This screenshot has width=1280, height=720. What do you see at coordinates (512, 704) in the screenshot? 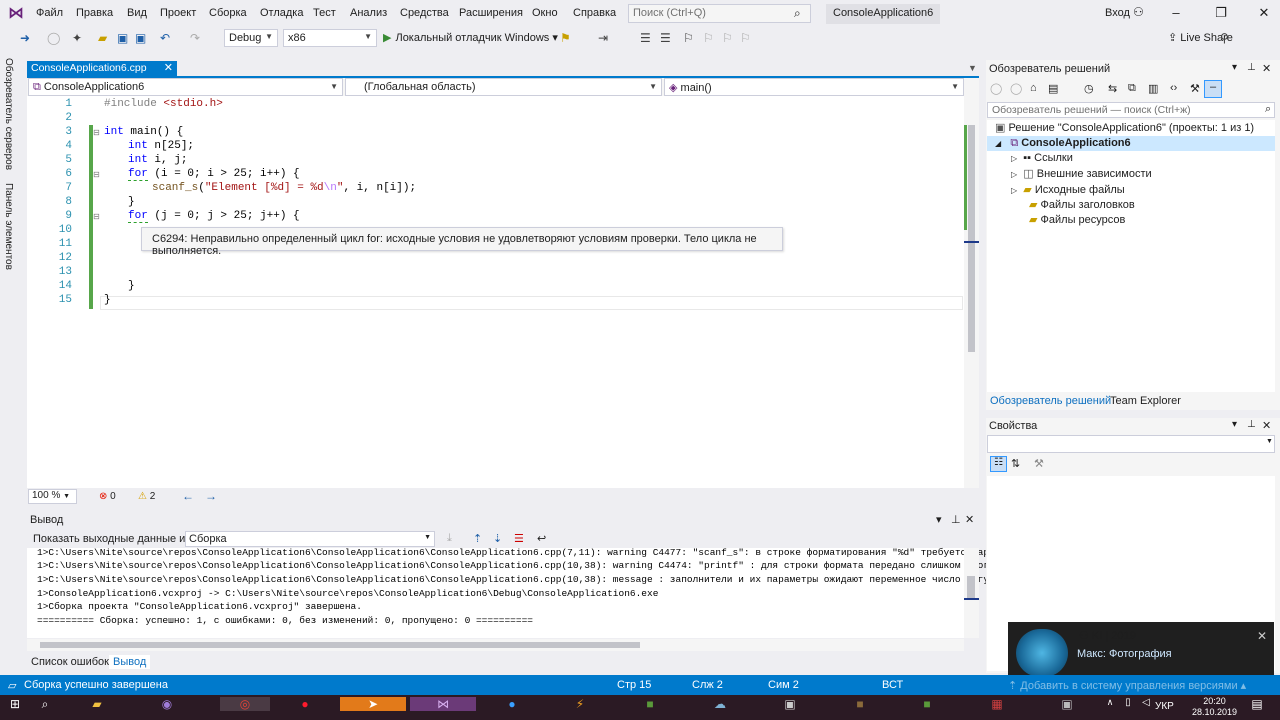
I see `app-icon: ●` at bounding box center [512, 704].